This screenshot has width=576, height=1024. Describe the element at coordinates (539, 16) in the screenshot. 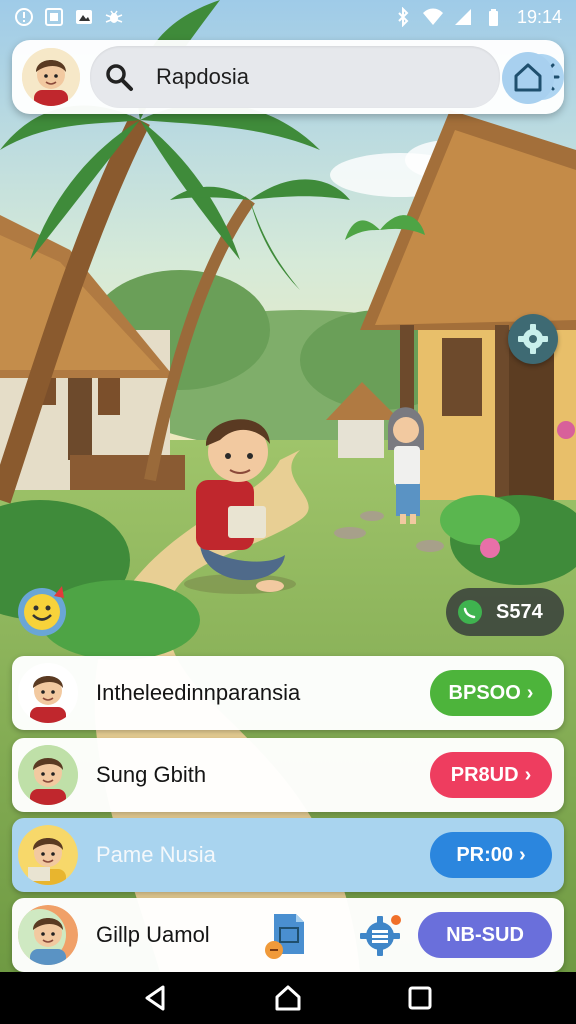

I see `status-time: 19:14` at that location.